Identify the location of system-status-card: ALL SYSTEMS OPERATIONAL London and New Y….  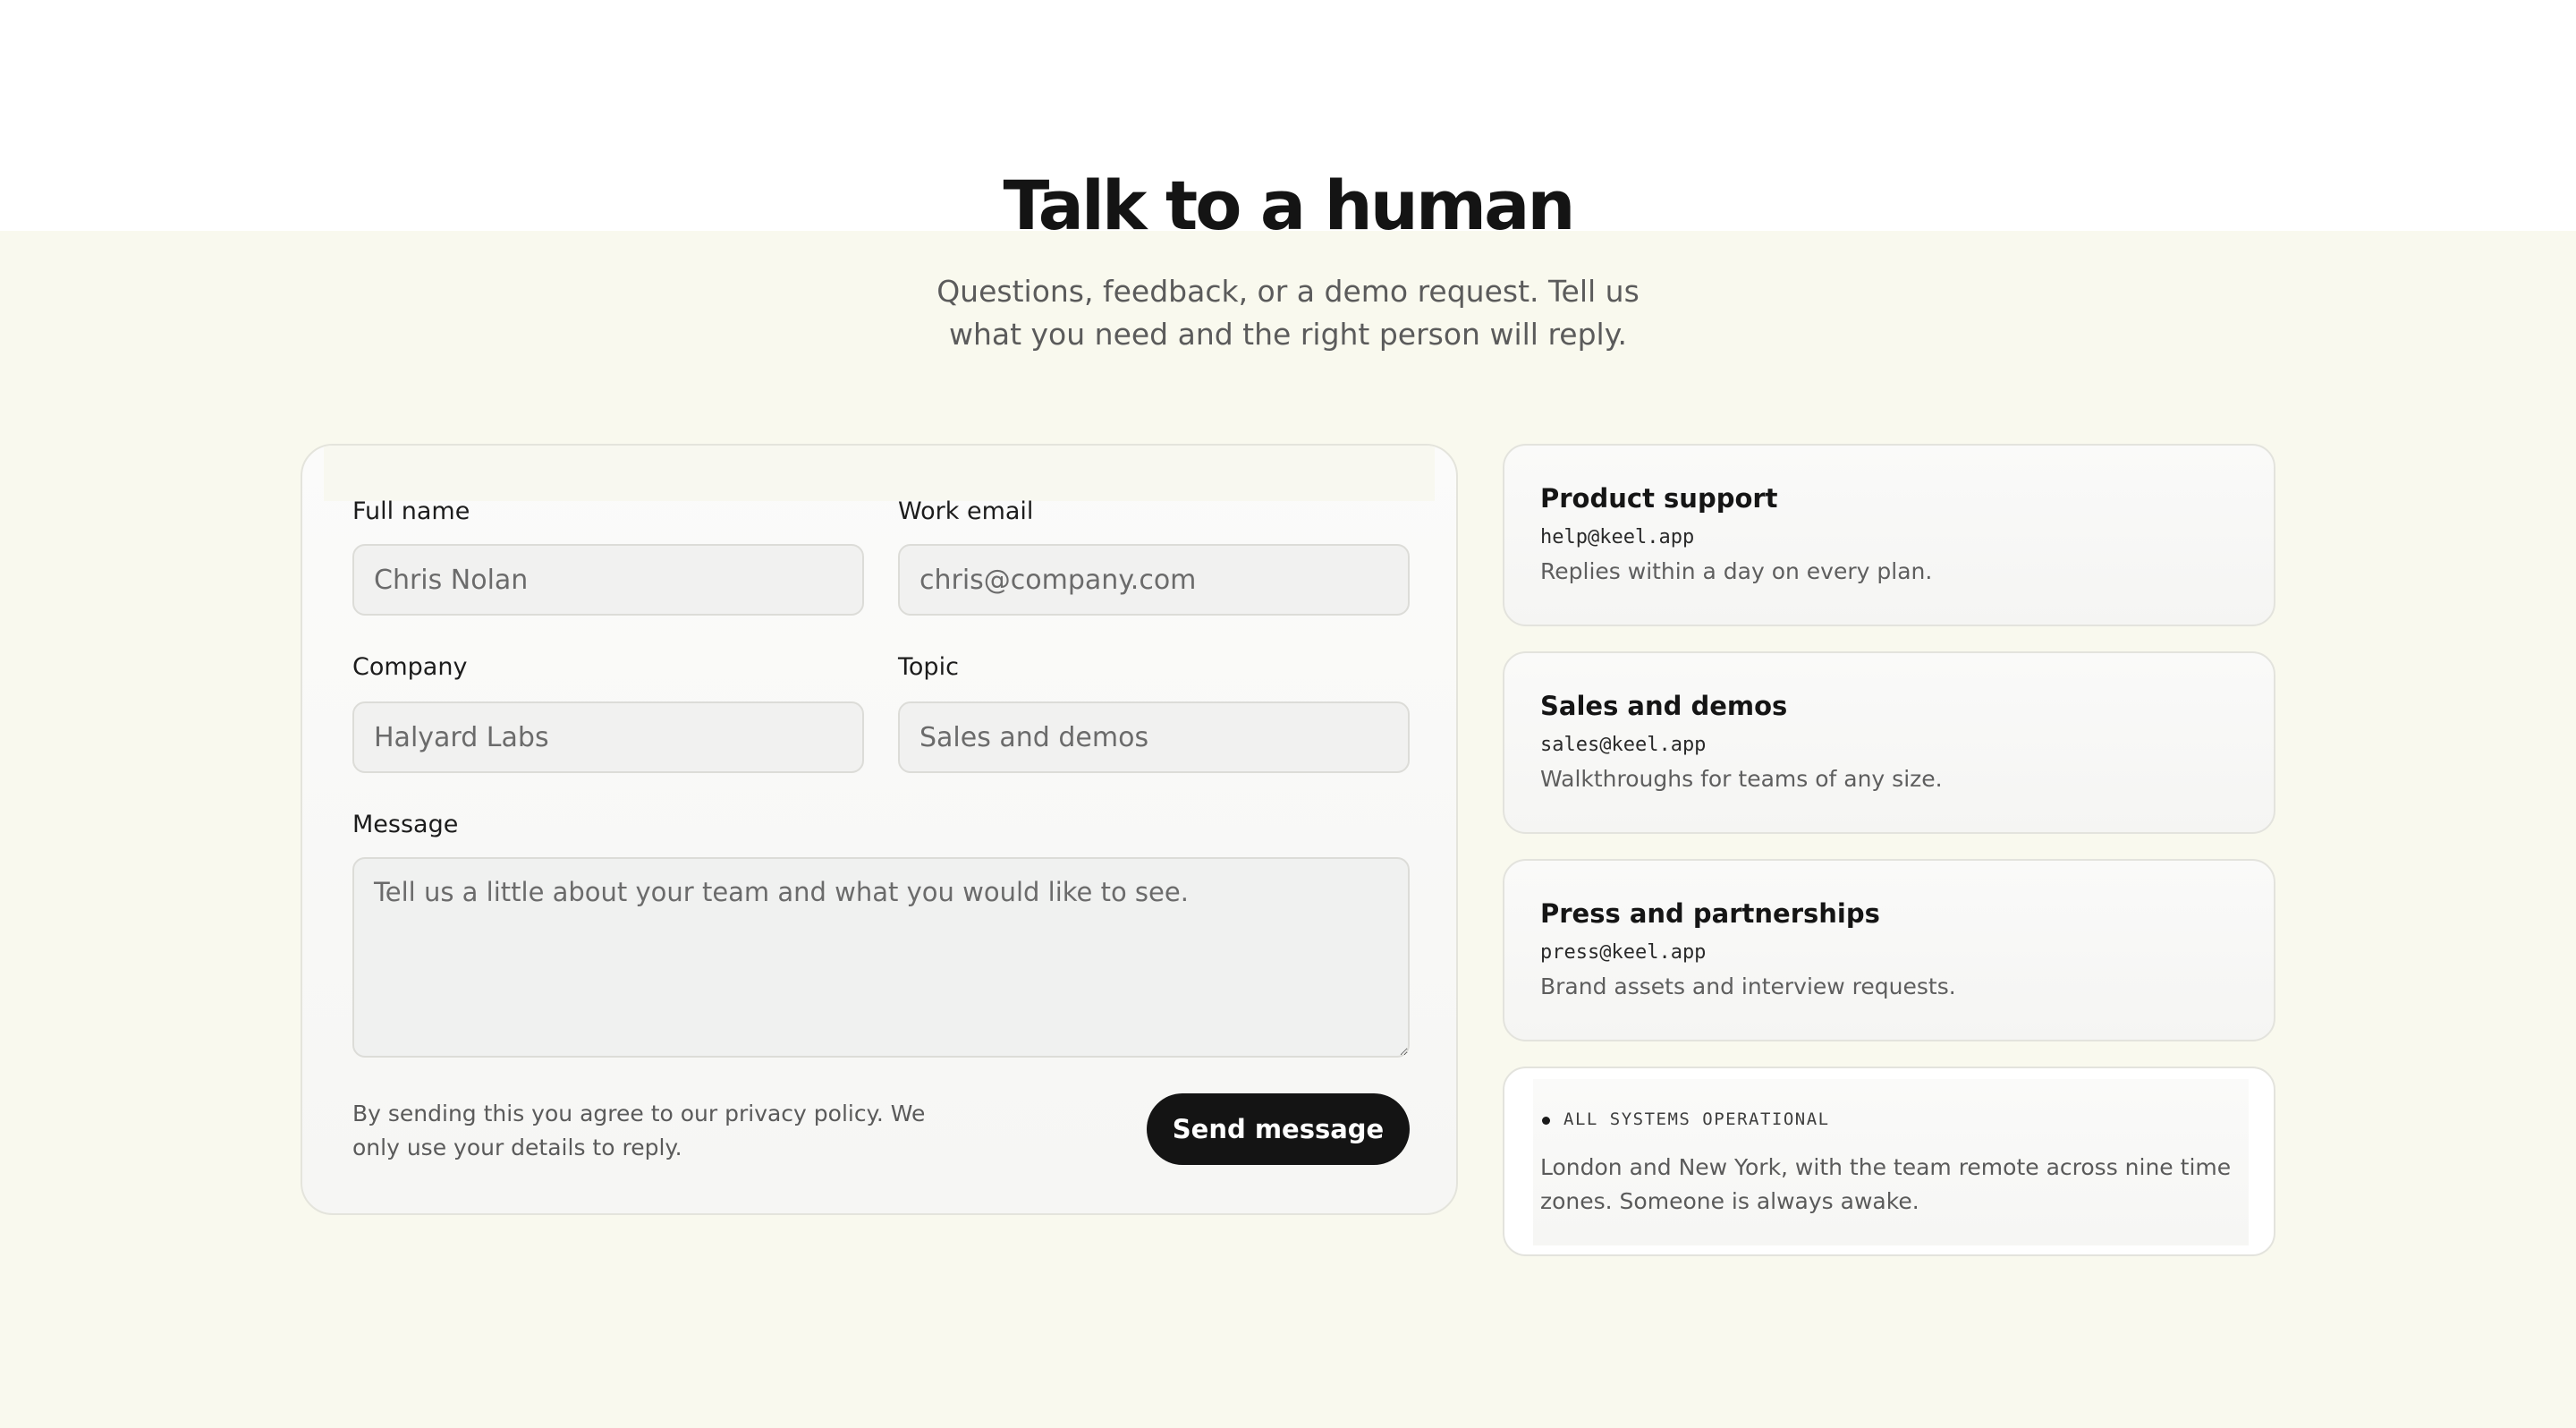
(1889, 1161).